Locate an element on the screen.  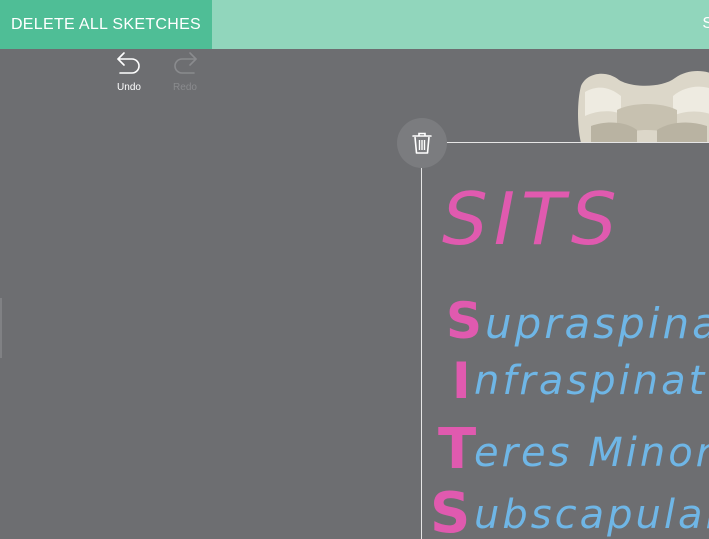
sketch-line-4-rest: ubscapulari is located at coordinates (591, 515).